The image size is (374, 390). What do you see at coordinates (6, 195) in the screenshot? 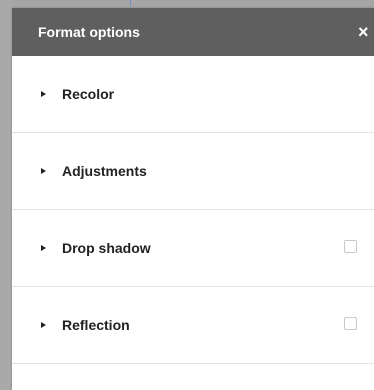
I see `left-background-gutter` at bounding box center [6, 195].